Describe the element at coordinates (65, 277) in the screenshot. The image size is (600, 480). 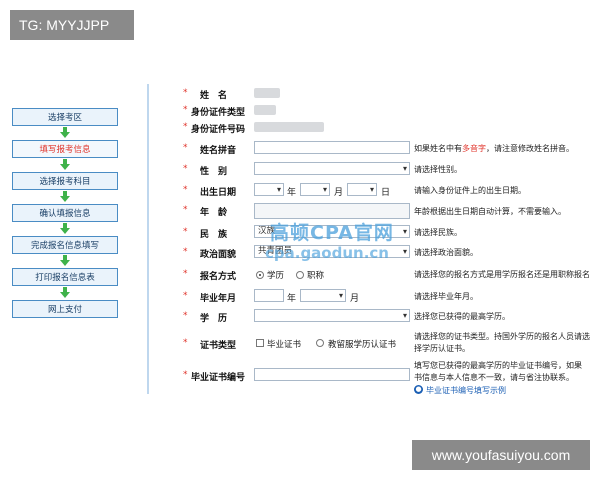
I see `step-print-form: 打印报名信息表` at that location.